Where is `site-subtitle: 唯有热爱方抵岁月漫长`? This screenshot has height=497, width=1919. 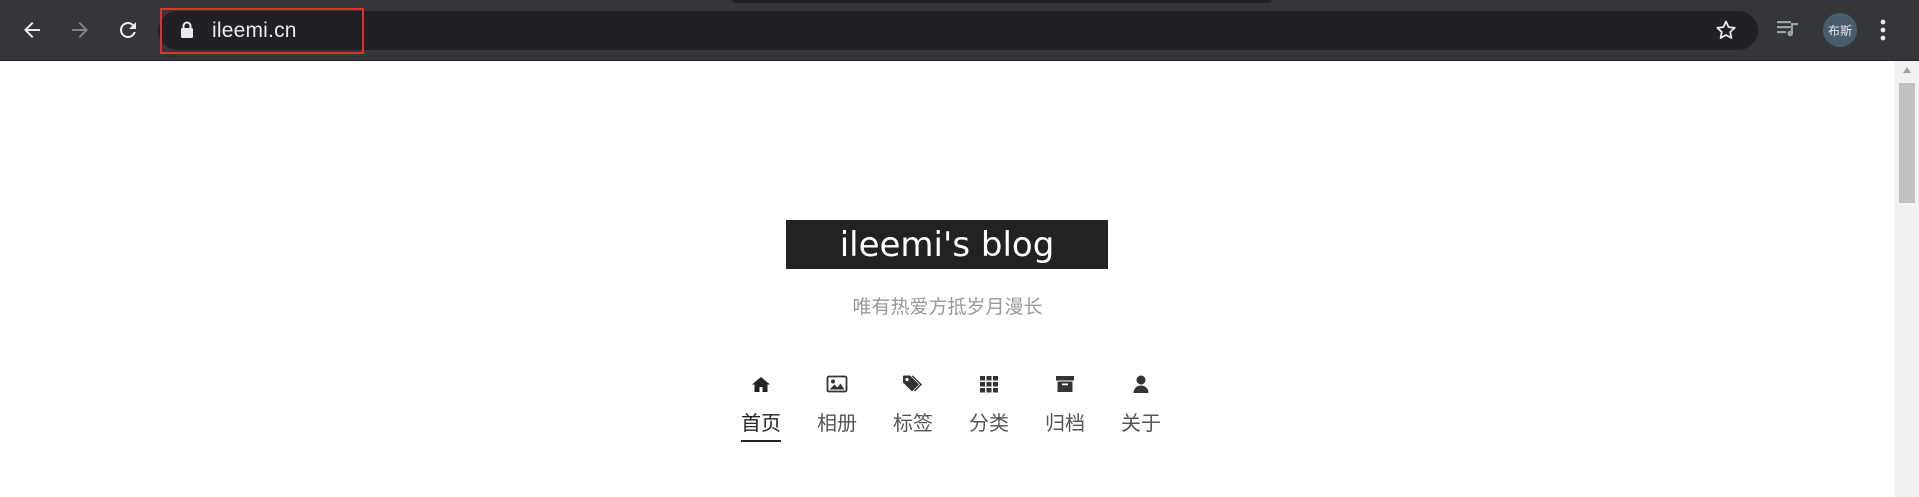 site-subtitle: 唯有热爱方抵岁月漫长 is located at coordinates (947, 307).